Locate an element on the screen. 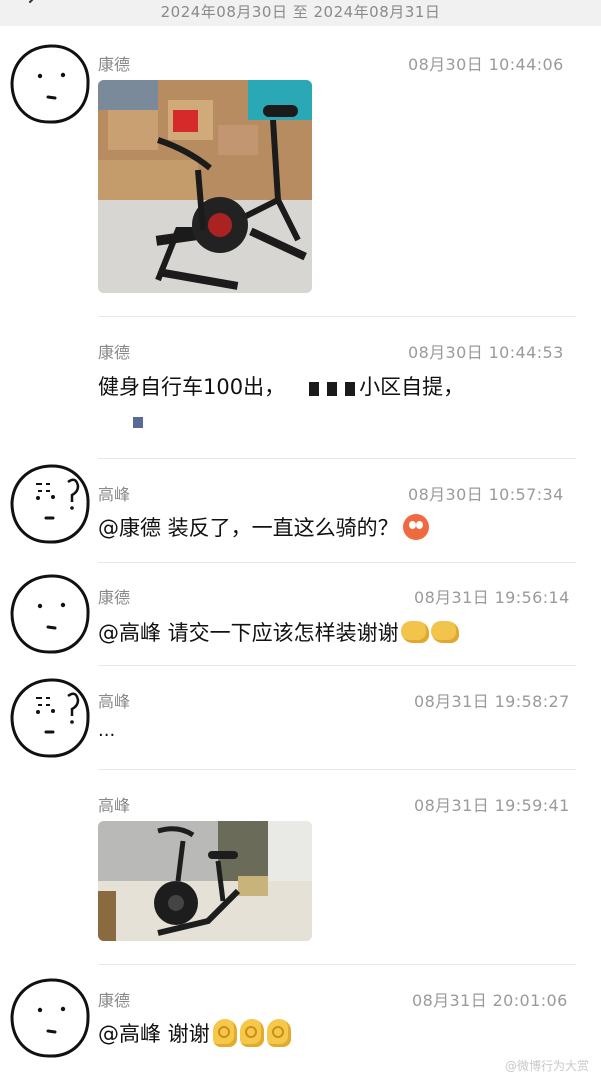  message-time: 08月31日 19:56:14 is located at coordinates (492, 597).